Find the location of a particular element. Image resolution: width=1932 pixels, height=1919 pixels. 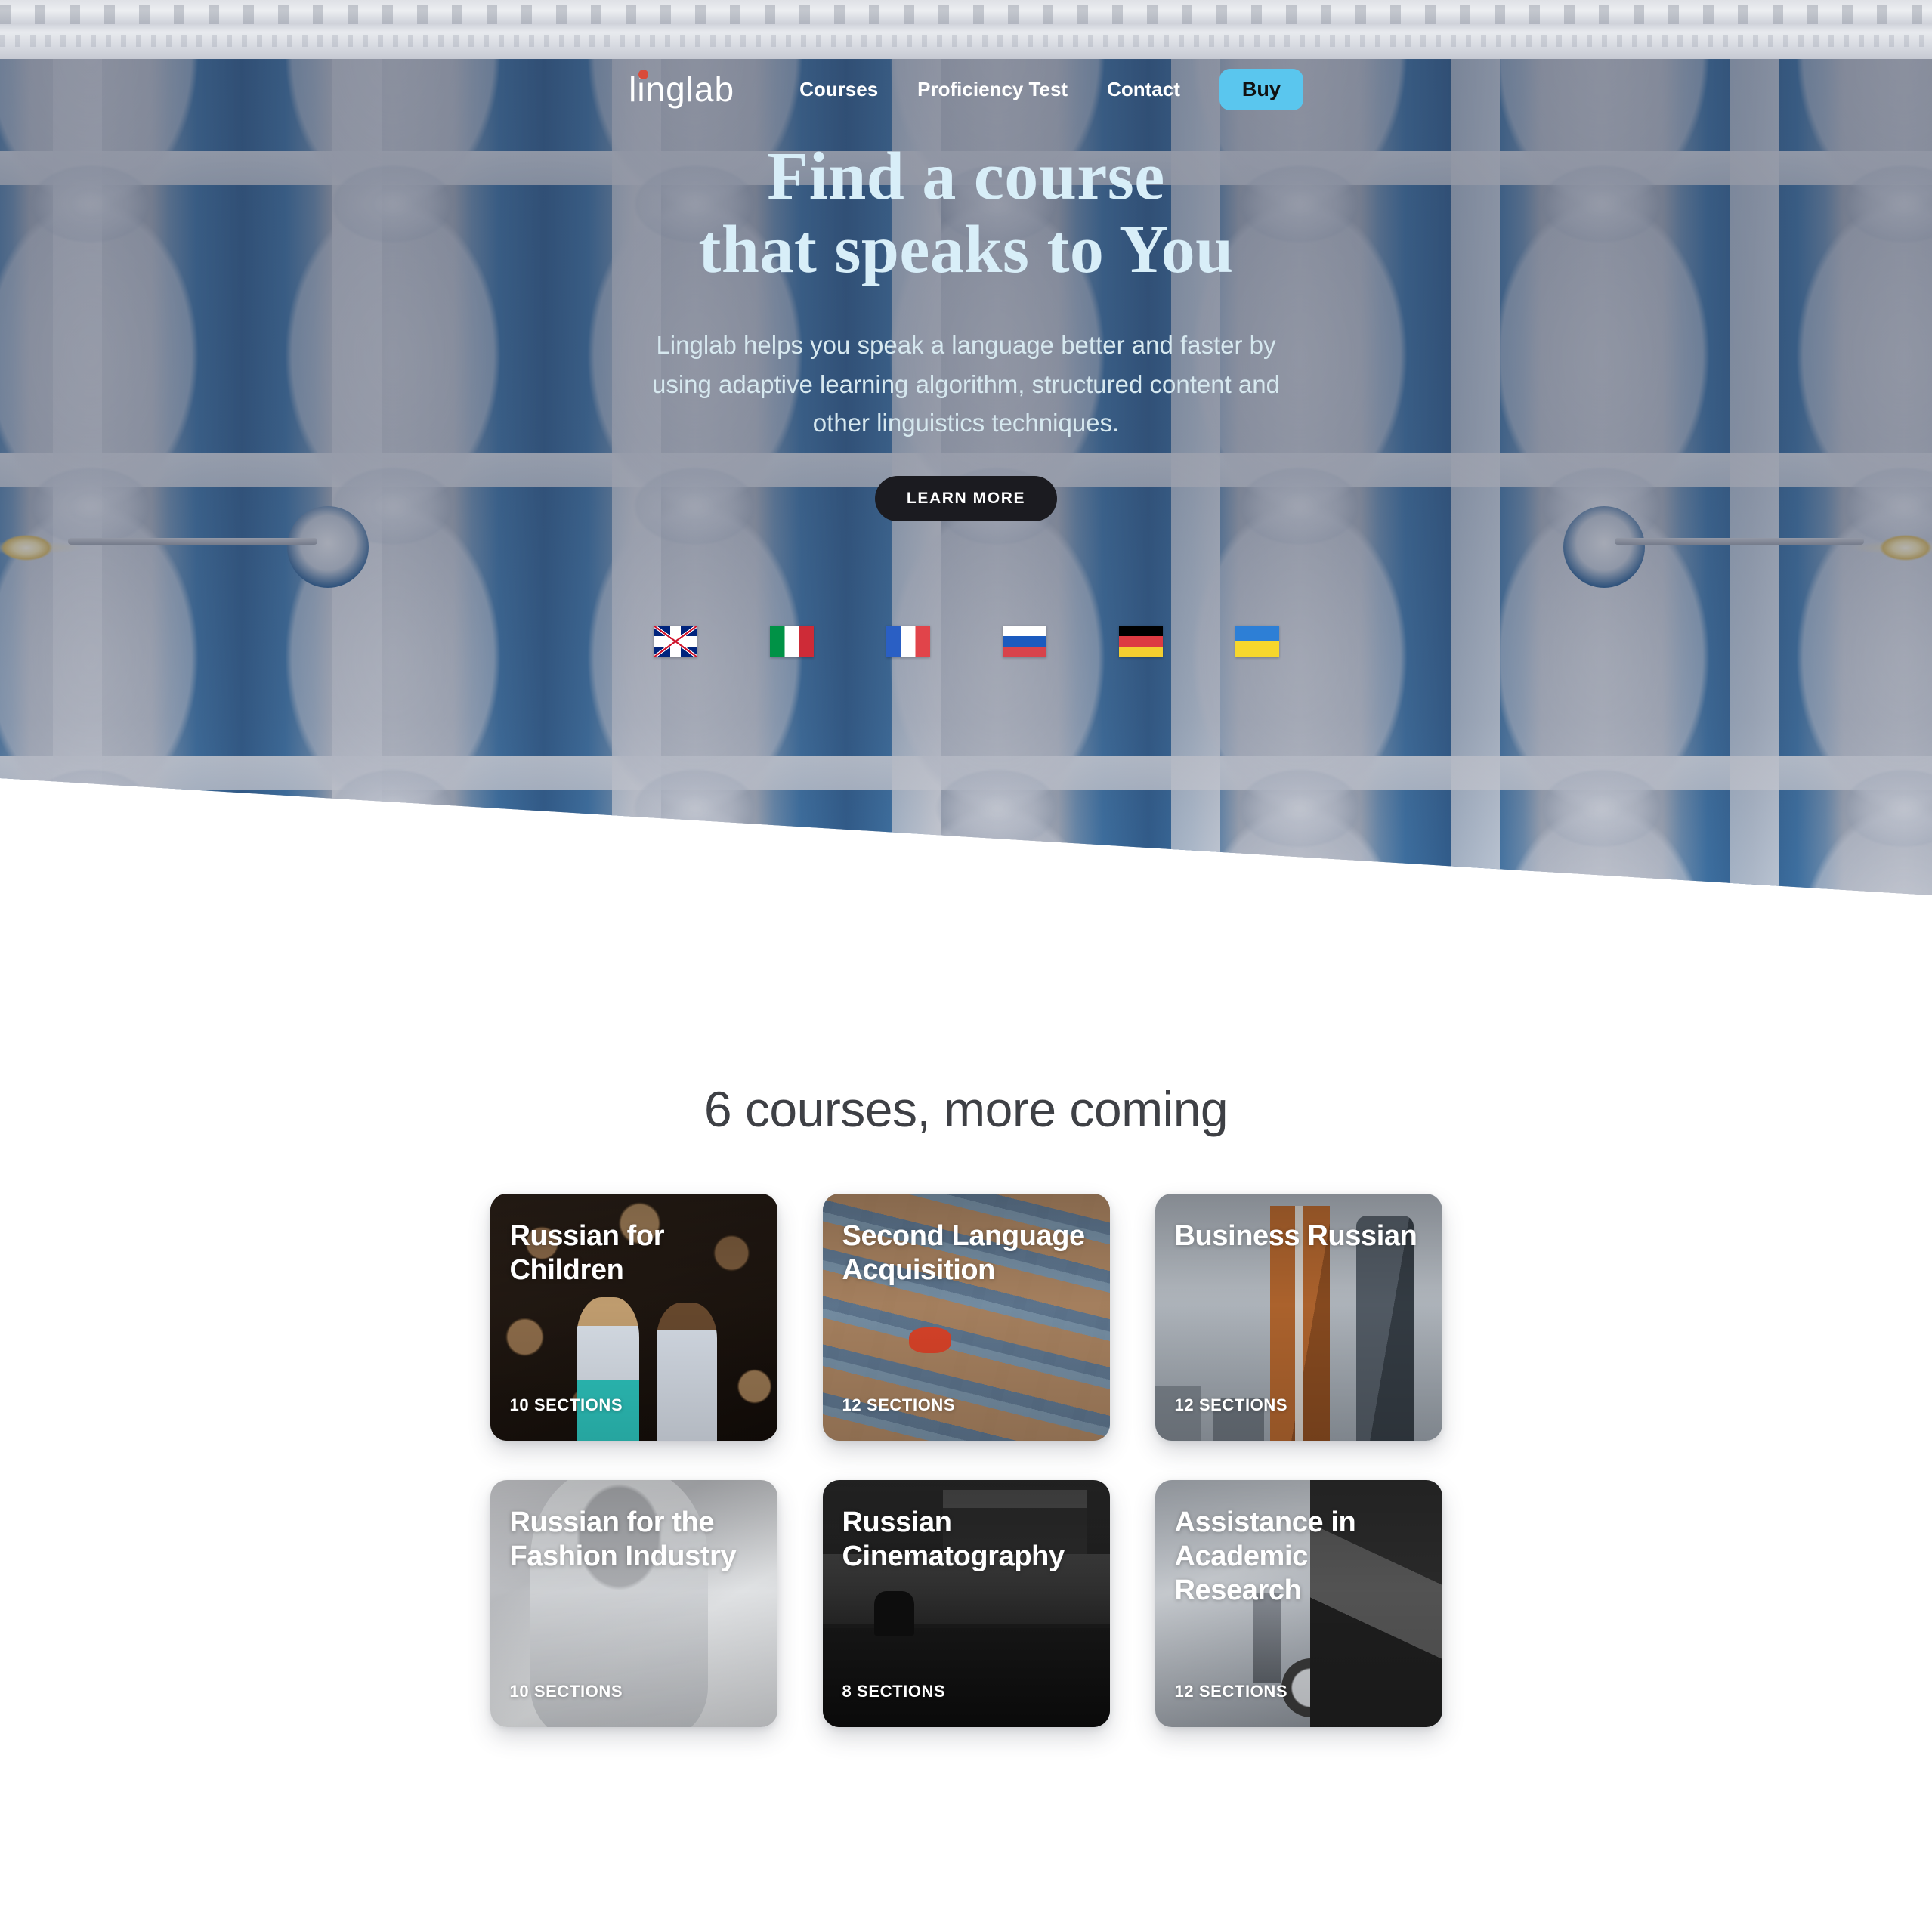

course-card-russian-cinematography: Russian Cinematography 8 SECTIONS is located at coordinates (966, 1604).